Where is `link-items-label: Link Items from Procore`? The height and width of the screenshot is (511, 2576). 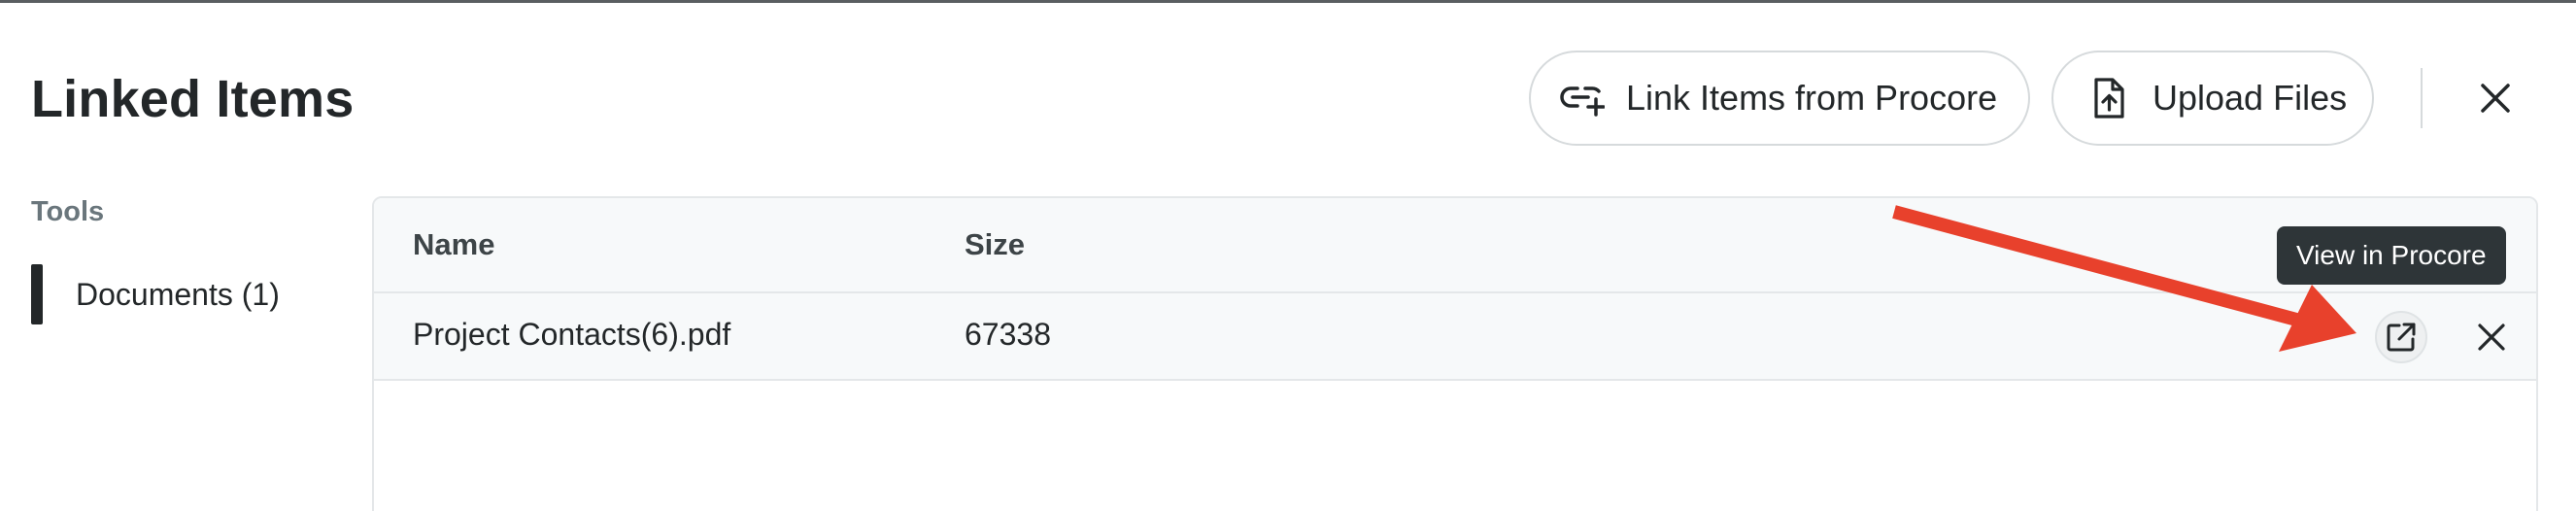 link-items-label: Link Items from Procore is located at coordinates (1812, 98).